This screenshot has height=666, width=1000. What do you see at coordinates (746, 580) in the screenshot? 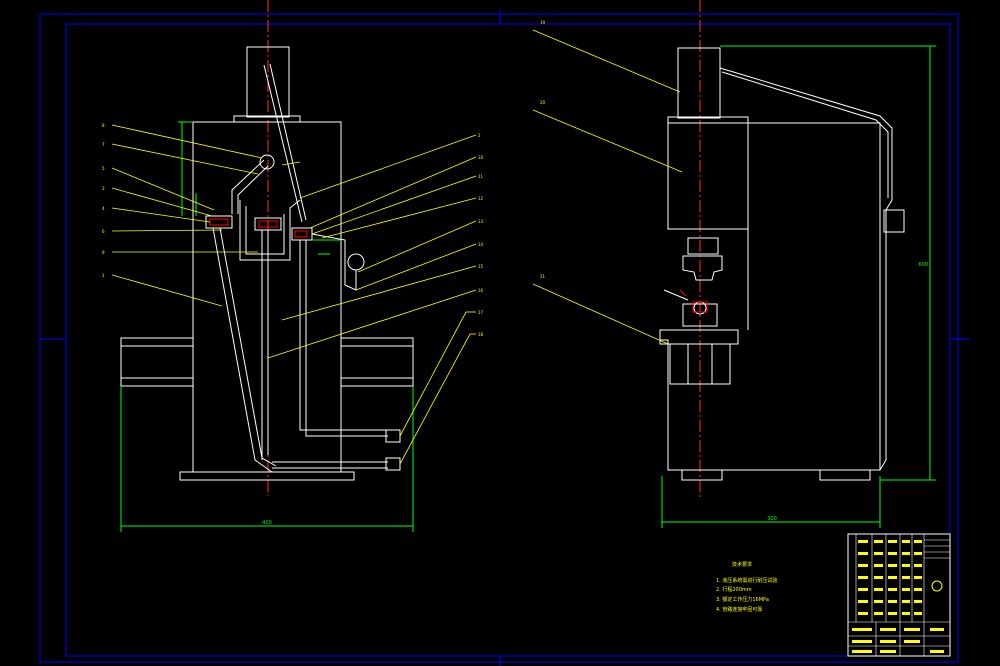
I see `note-1: 1. 液压系统需进行耐压试验` at bounding box center [746, 580].